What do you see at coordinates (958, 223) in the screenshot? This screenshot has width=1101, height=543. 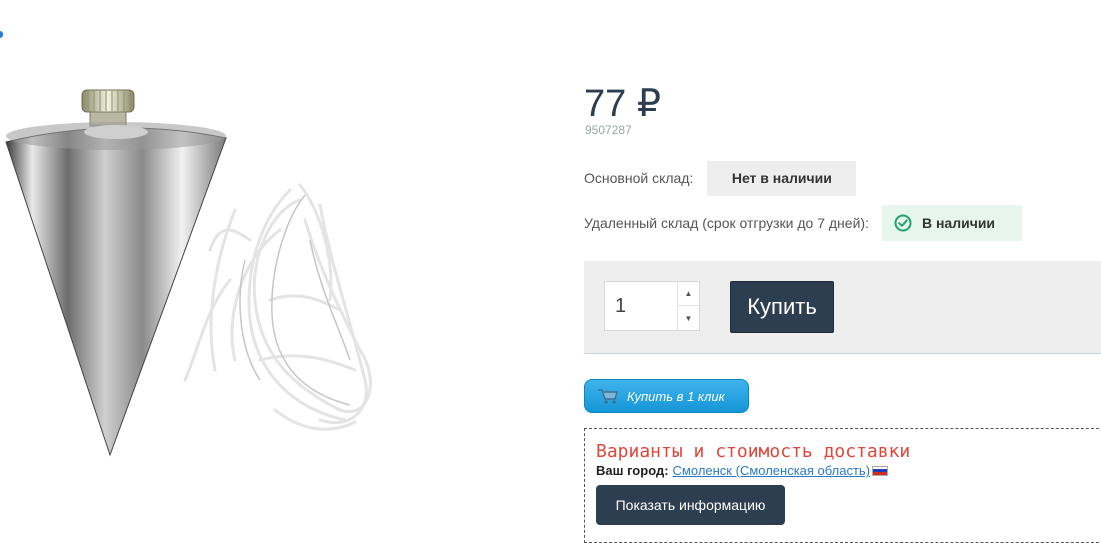 I see `in-stock-label: В наличии` at bounding box center [958, 223].